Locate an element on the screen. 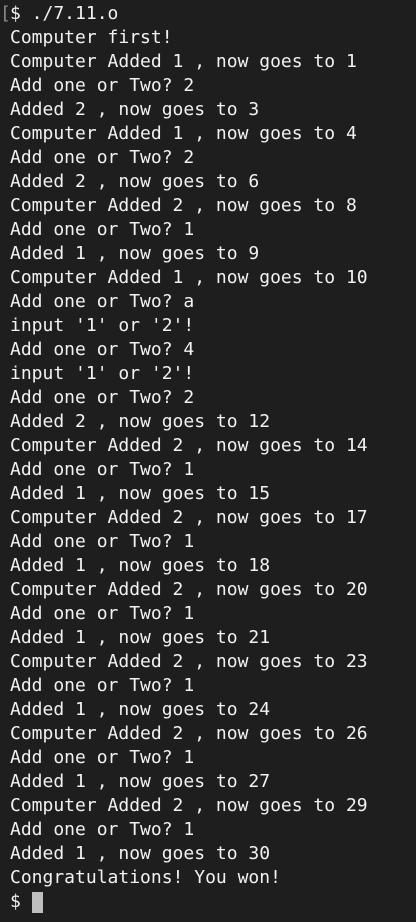  terminal-line: Added 2 , now goes to 12 is located at coordinates (140, 421).